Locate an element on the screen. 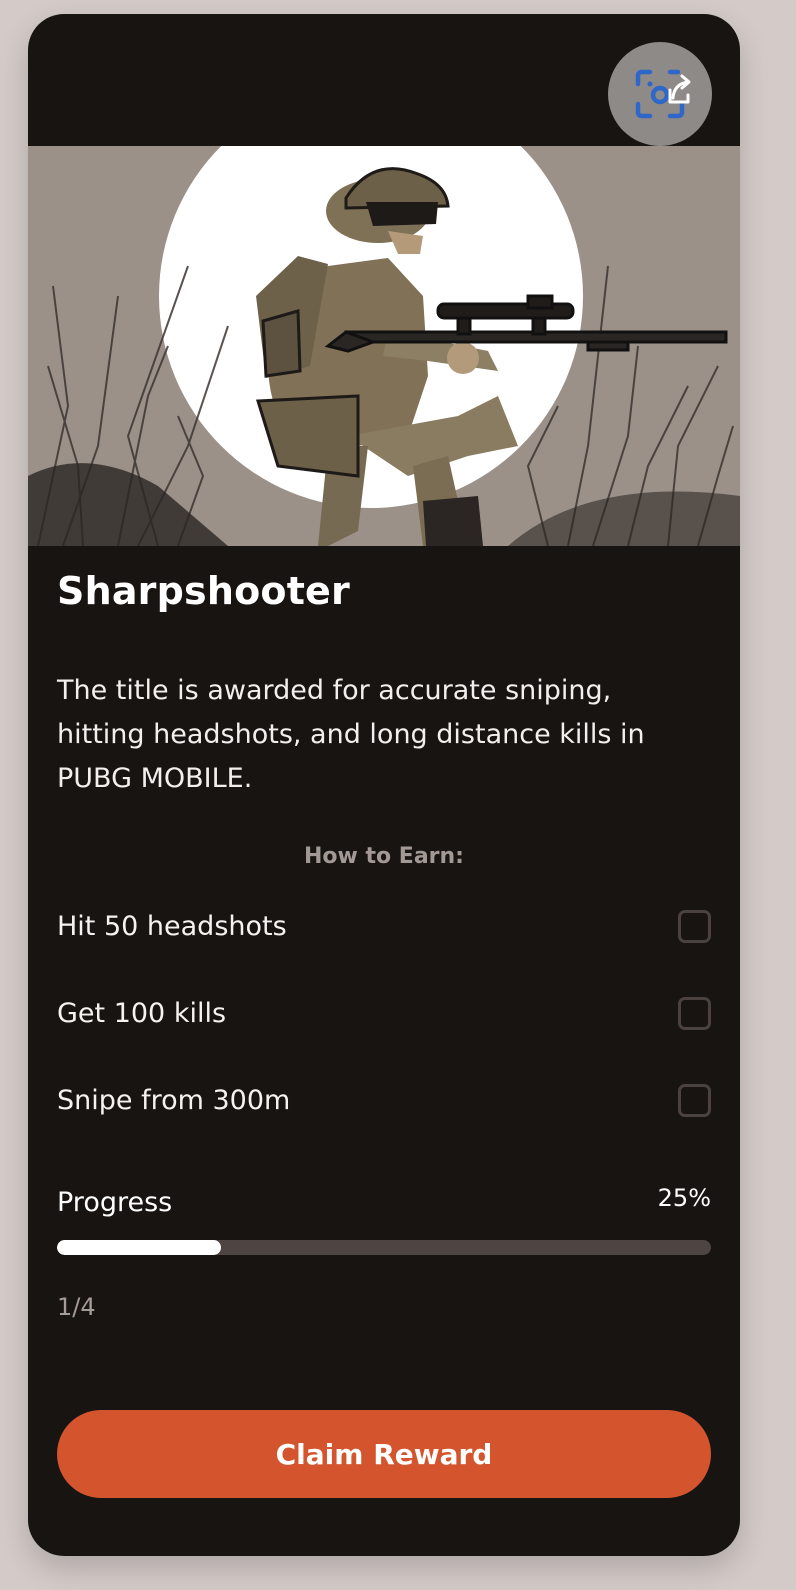 This screenshot has height=1590, width=796. task-item: Get 100 kills is located at coordinates (384, 1013).